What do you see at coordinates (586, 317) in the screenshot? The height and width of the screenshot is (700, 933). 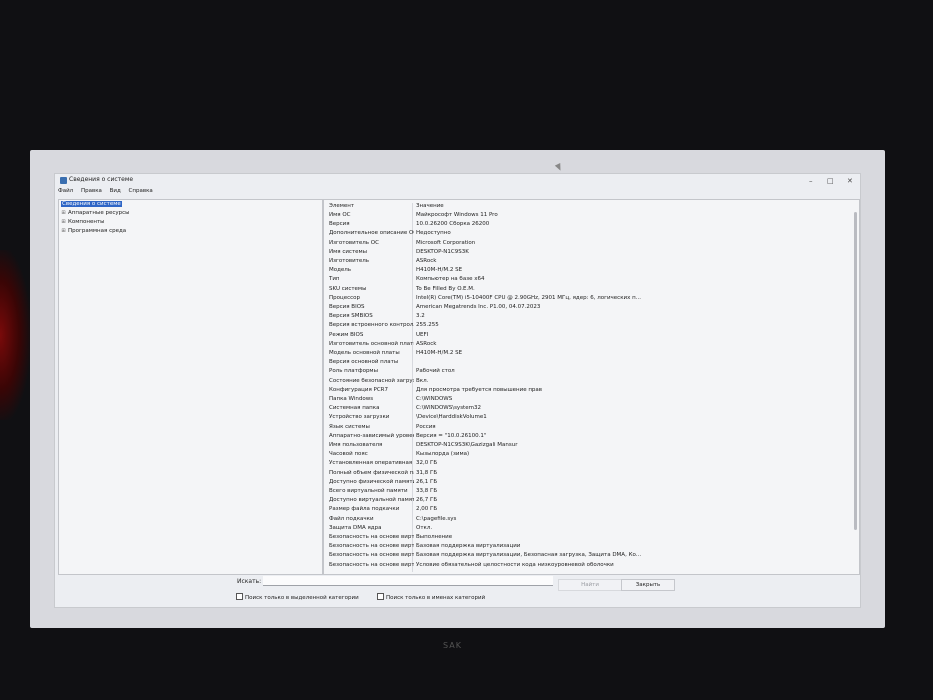 I see `table-row: Версия SMBIOS 3.2` at bounding box center [586, 317].